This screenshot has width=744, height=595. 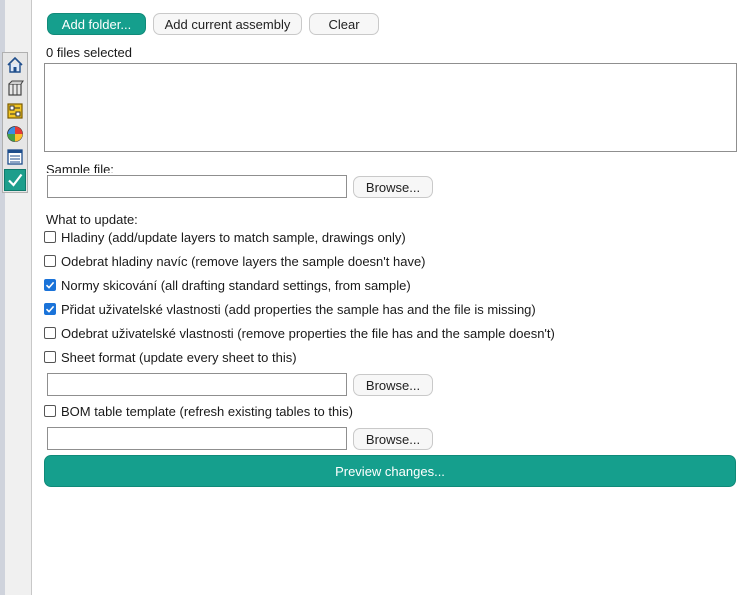 I want to click on layers-checkbox, so click(x=50, y=237).